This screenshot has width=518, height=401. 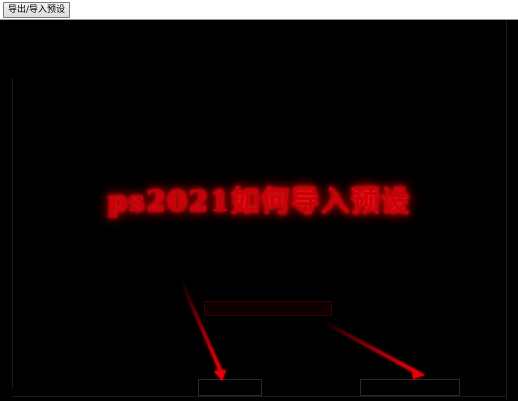 What do you see at coordinates (12, 233) in the screenshot?
I see `dialog-frame-left` at bounding box center [12, 233].